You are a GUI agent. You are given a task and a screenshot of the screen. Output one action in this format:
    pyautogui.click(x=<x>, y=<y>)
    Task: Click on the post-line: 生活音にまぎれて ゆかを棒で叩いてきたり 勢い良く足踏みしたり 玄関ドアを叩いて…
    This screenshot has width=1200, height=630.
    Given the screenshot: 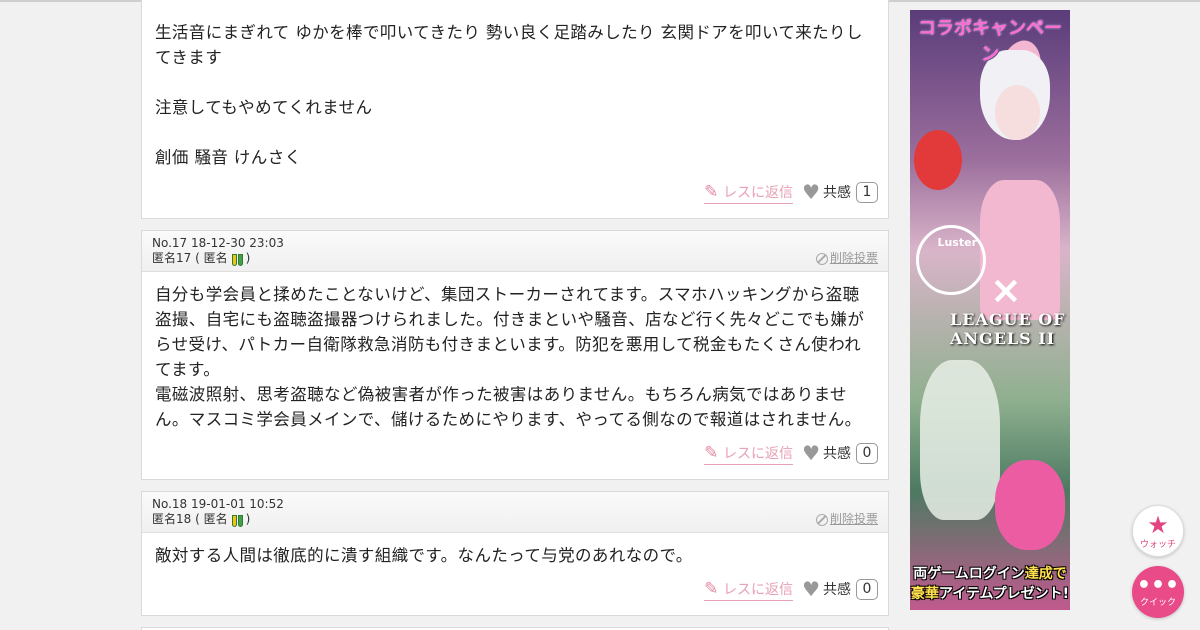 What is the action you would take?
    pyautogui.click(x=509, y=45)
    